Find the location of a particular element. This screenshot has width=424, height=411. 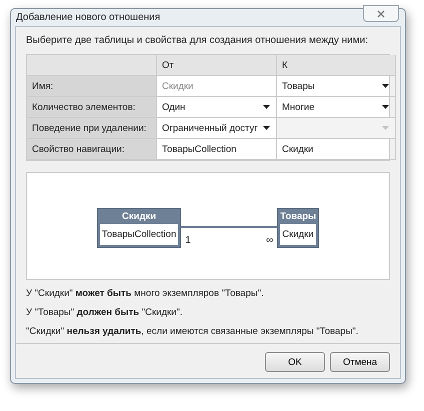

table-cell: Скидки is located at coordinates (217, 86).